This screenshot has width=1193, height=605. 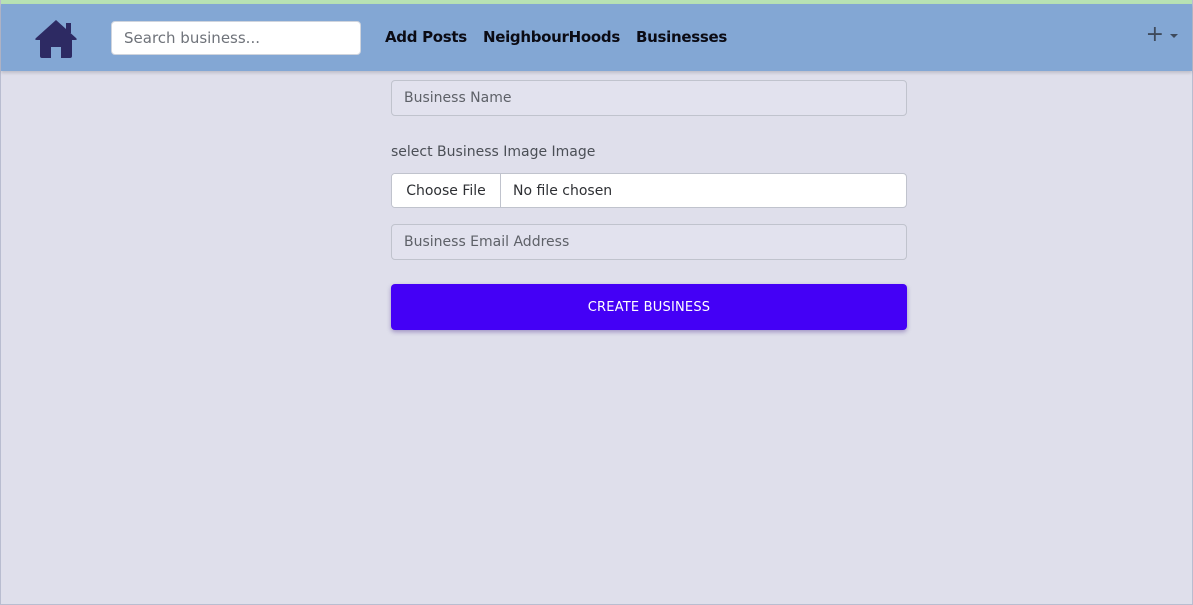 I want to click on business-image-label: select Business Image Image, so click(x=493, y=152).